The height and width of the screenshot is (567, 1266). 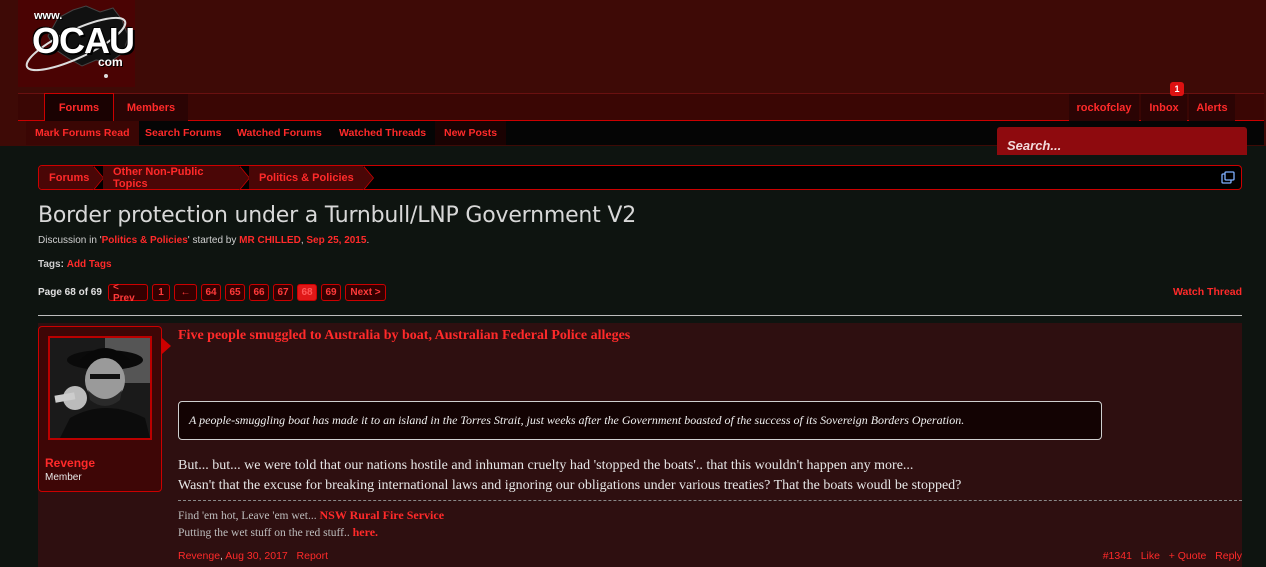 I want to click on inbox-link: Inbox, so click(x=1164, y=107).